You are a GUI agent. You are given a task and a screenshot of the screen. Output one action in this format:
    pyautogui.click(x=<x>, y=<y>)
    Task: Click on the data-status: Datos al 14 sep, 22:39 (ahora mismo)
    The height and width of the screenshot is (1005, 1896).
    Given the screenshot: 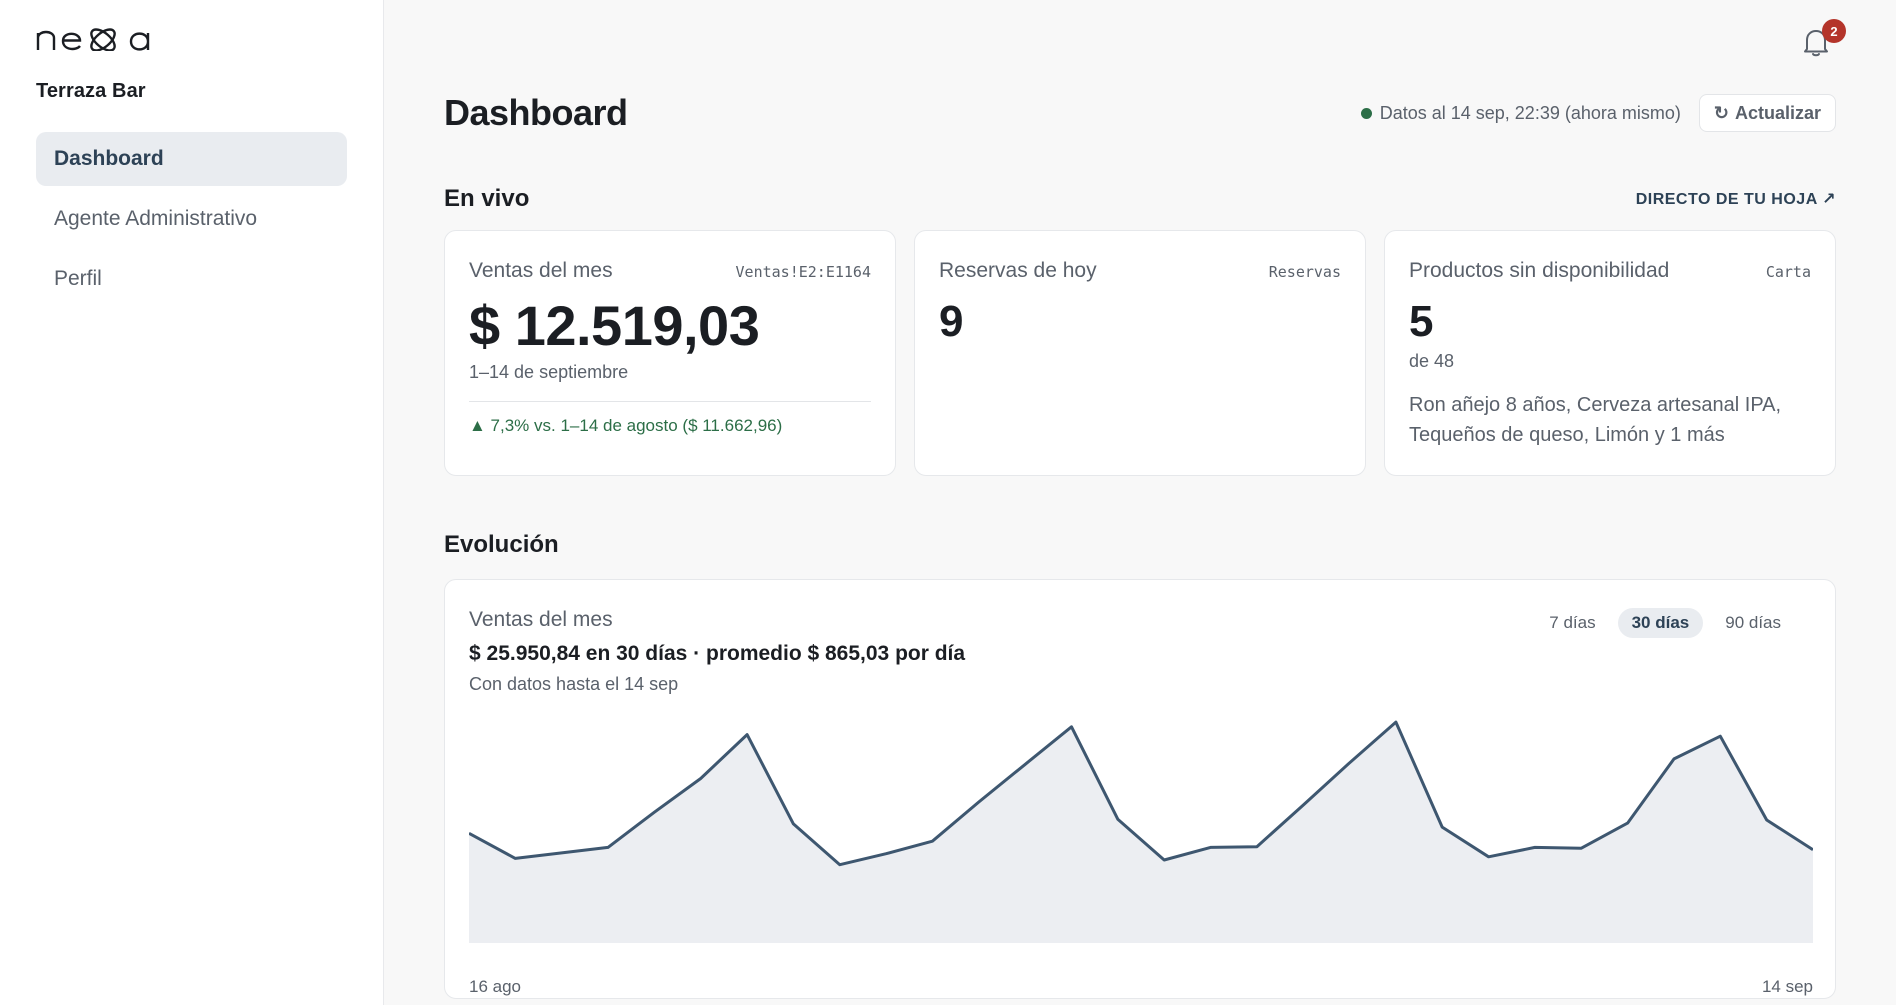 What is the action you would take?
    pyautogui.click(x=1520, y=113)
    